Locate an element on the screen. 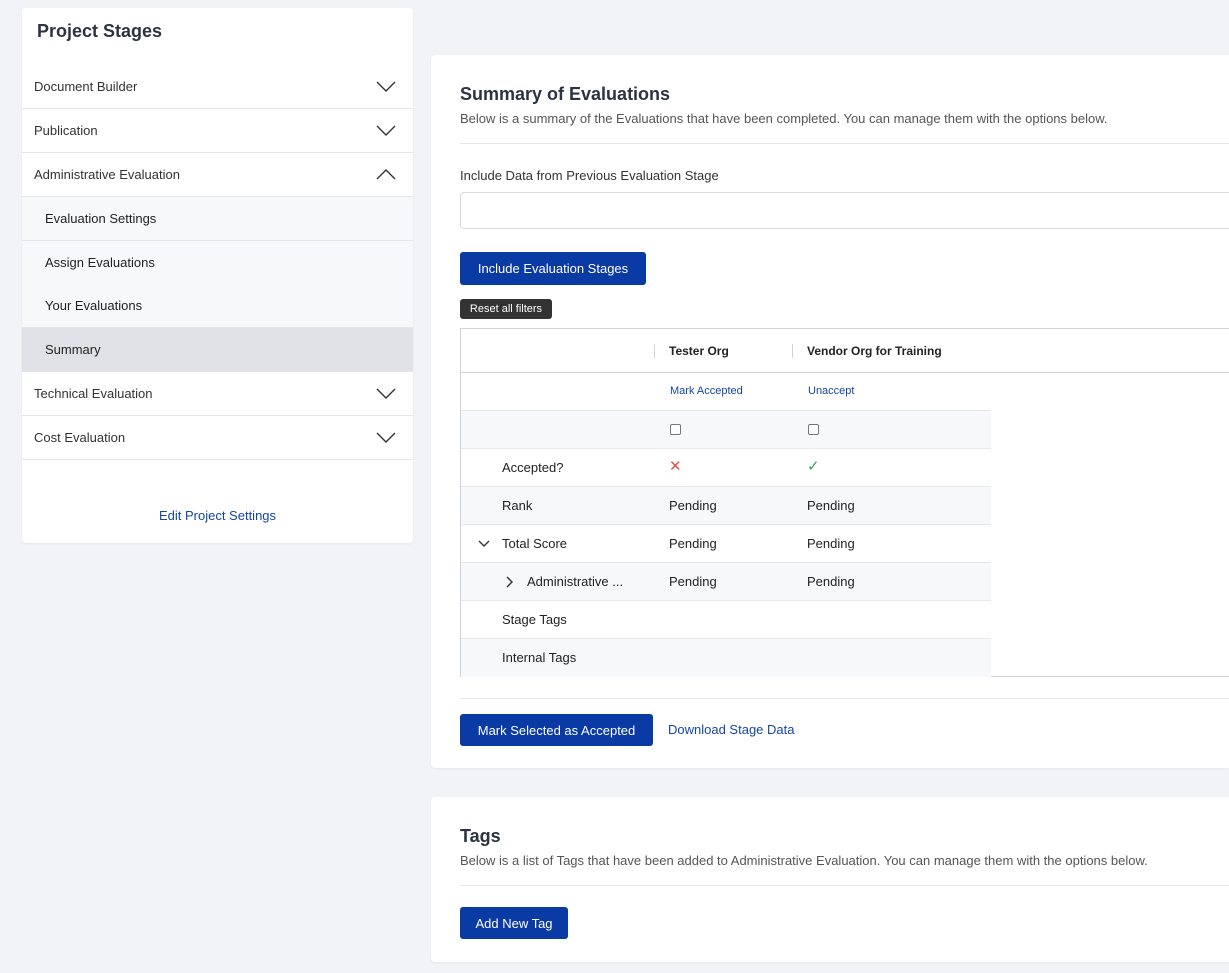 This screenshot has width=1229, height=973. table-row-total-score: Total Score Pending Pending is located at coordinates (726, 544).